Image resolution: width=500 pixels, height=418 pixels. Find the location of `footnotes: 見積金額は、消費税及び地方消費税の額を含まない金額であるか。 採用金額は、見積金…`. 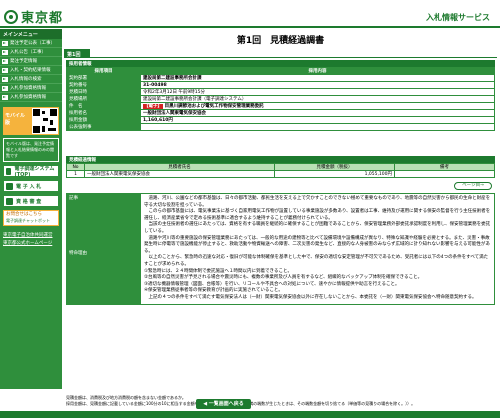

footnotes: 見積金額は、消費税及び地方消費税の額を含まない金額であるか。 採用金額は、見積金… is located at coordinates (280, 401).